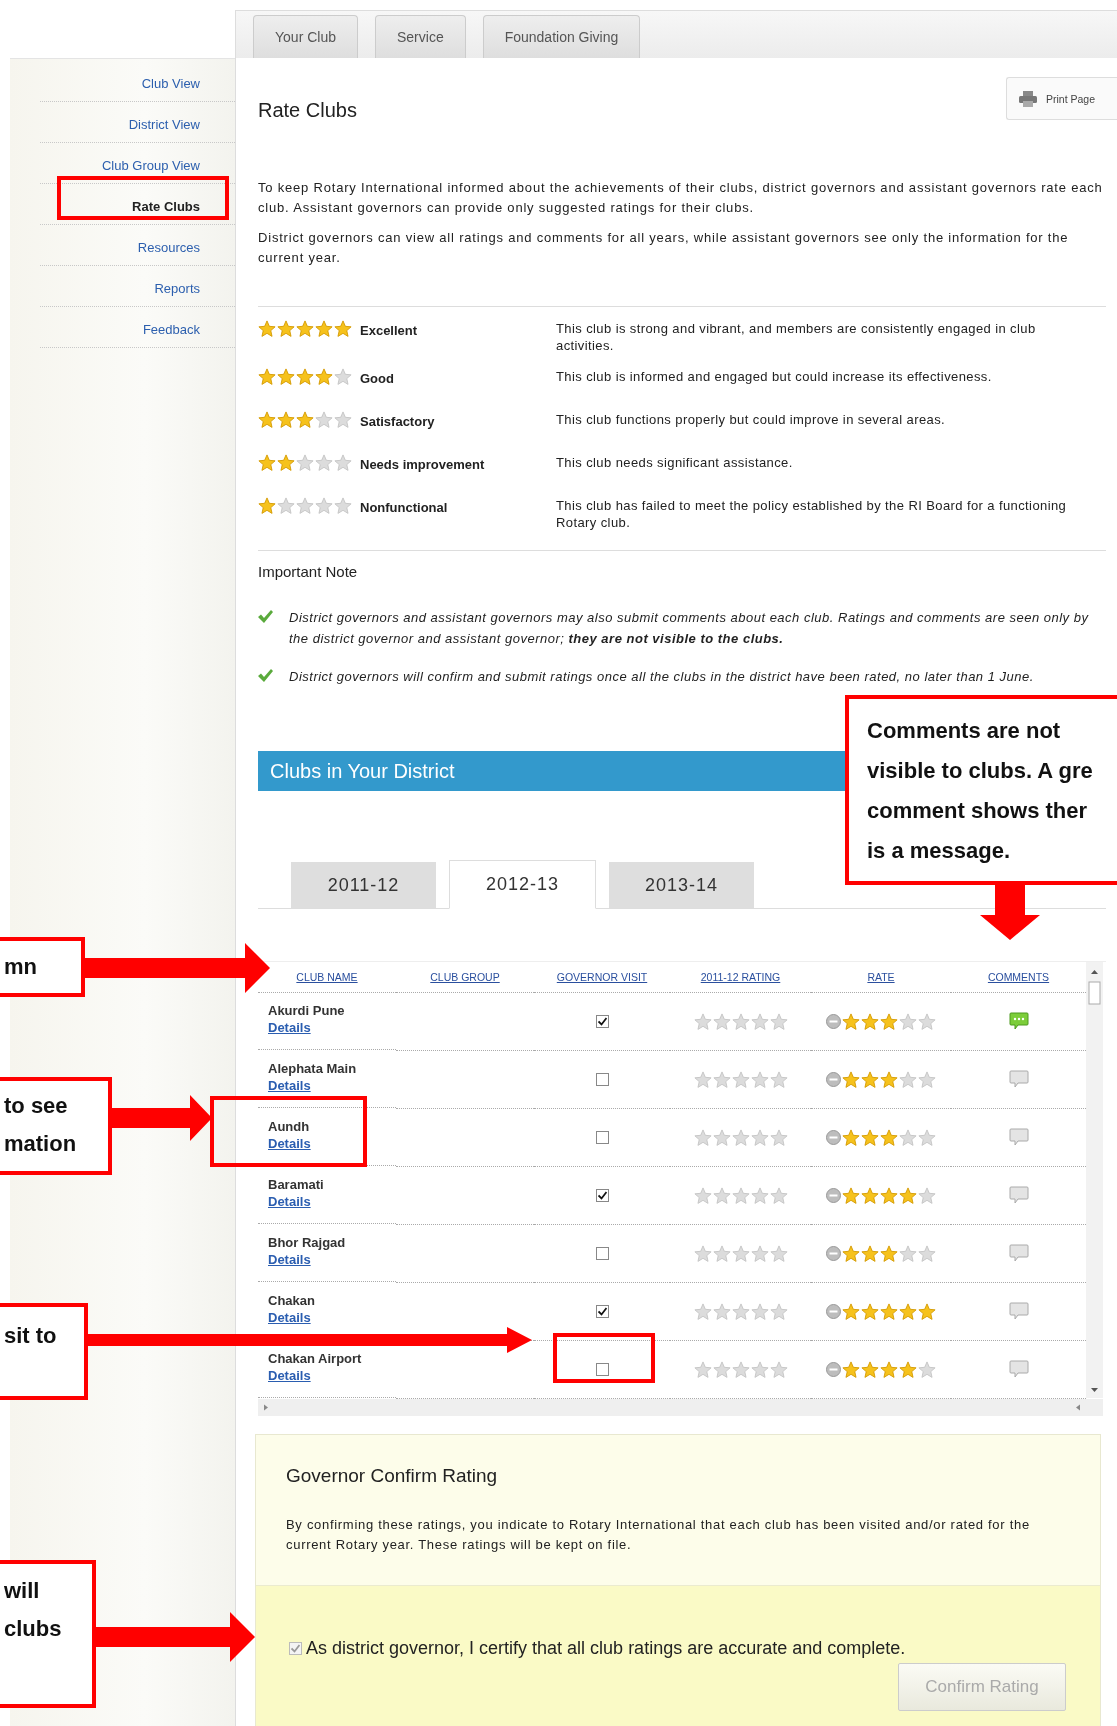 The image size is (1117, 1726). Describe the element at coordinates (150, 165) in the screenshot. I see `nav-link: Club Group View` at that location.